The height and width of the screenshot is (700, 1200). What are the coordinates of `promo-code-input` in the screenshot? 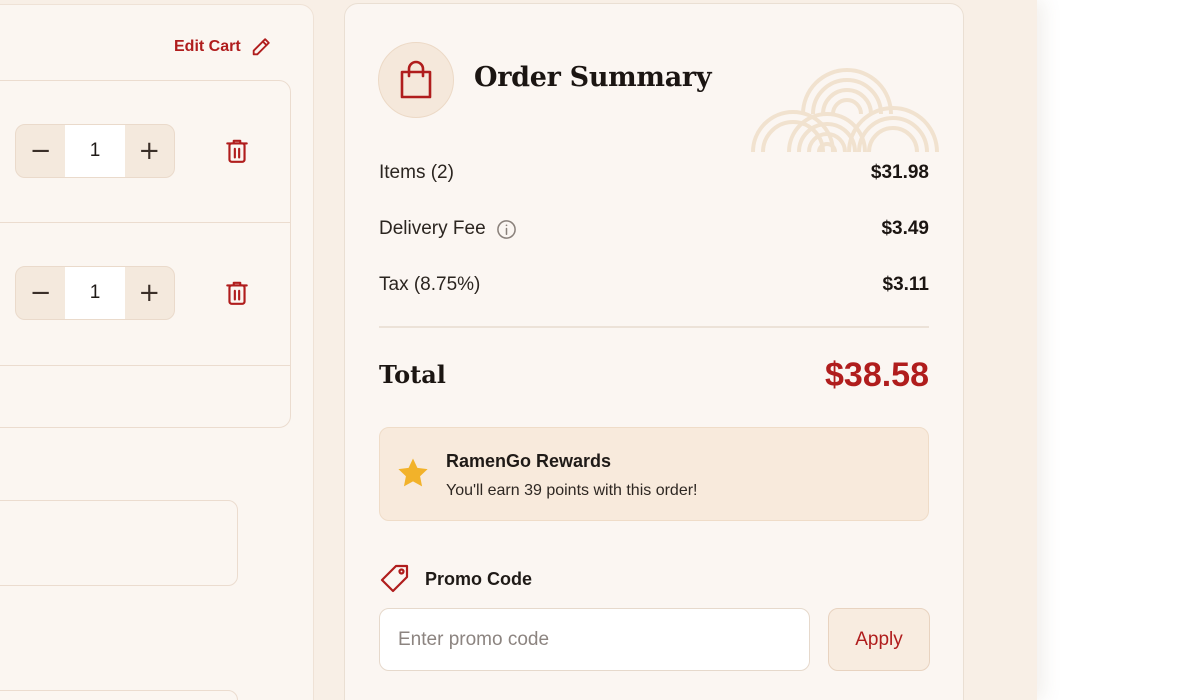 It's located at (594, 639).